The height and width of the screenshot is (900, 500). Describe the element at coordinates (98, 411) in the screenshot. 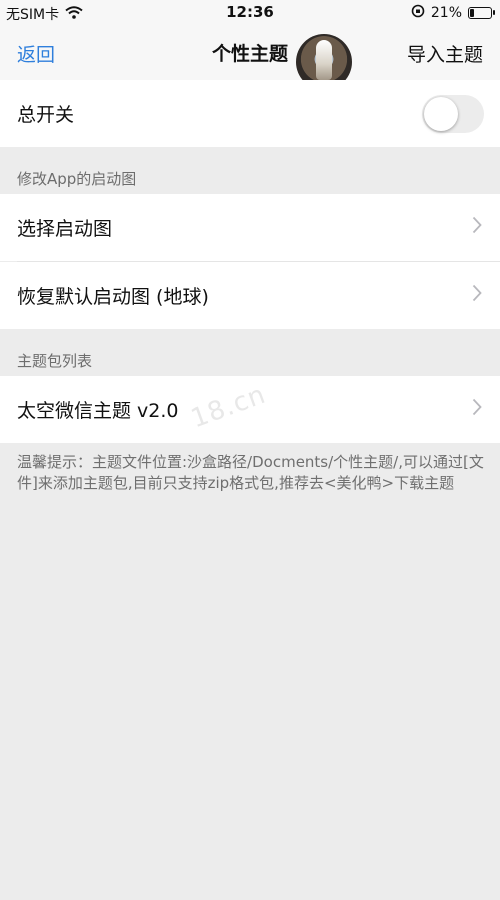

I see `theme-pack-label: 太空微信主题 v2.0` at that location.